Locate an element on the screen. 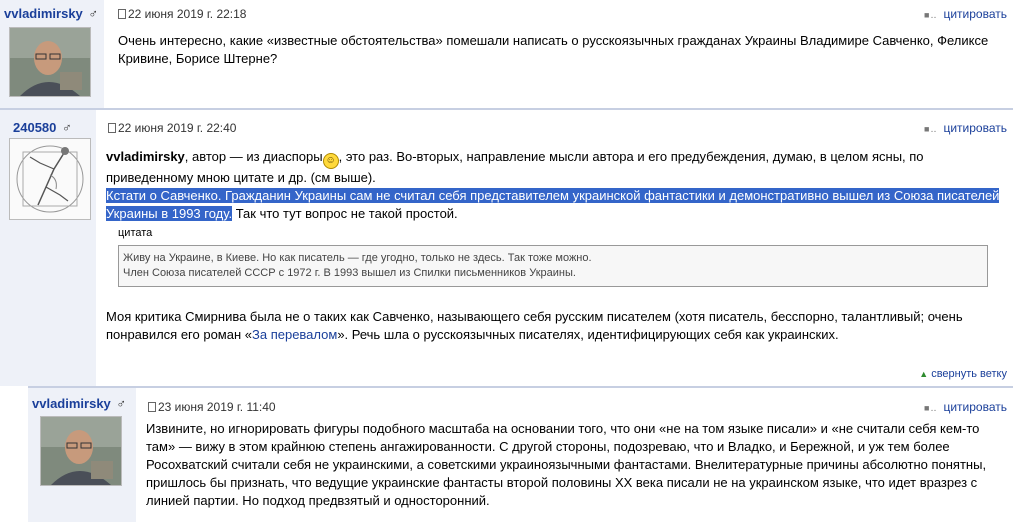  avatar-drawing is located at coordinates (50, 179).